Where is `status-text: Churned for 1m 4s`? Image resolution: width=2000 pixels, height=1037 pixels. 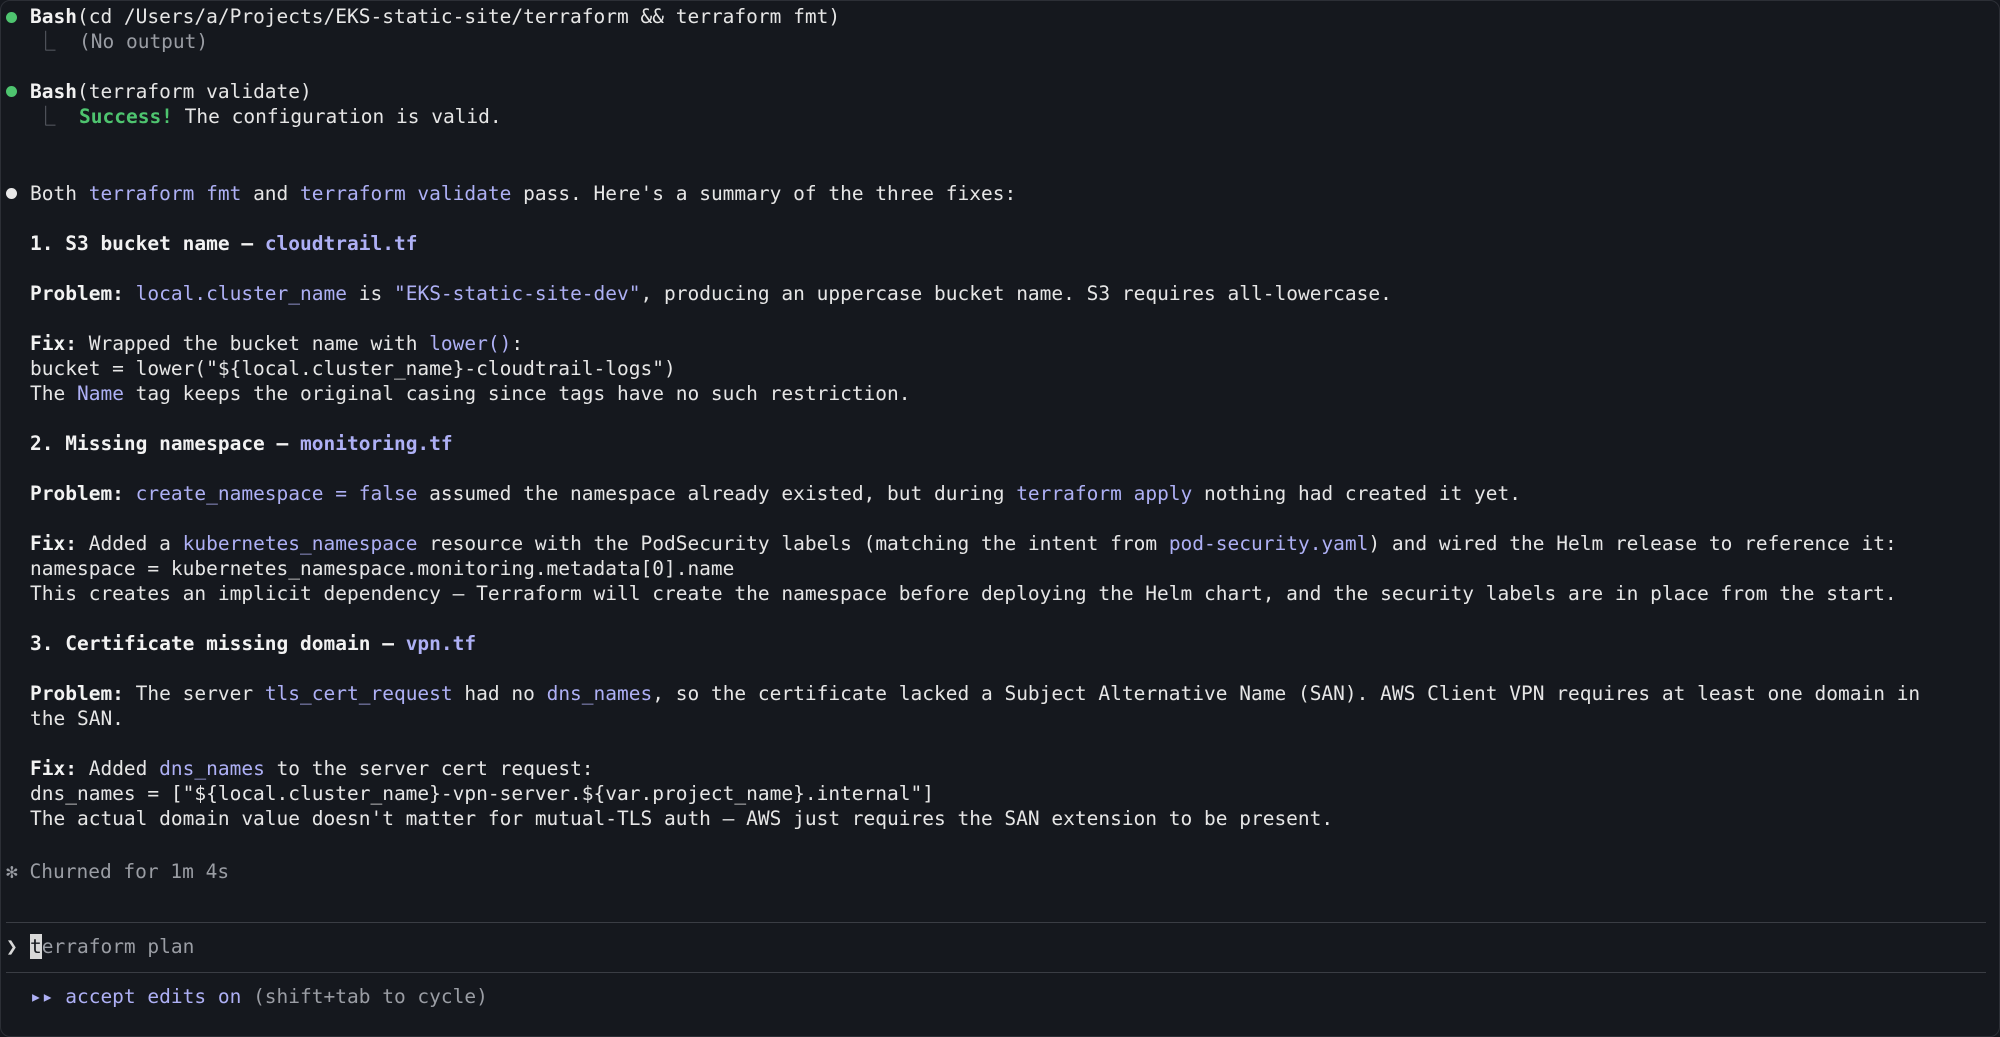
status-text: Churned for 1m 4s is located at coordinates (129, 871).